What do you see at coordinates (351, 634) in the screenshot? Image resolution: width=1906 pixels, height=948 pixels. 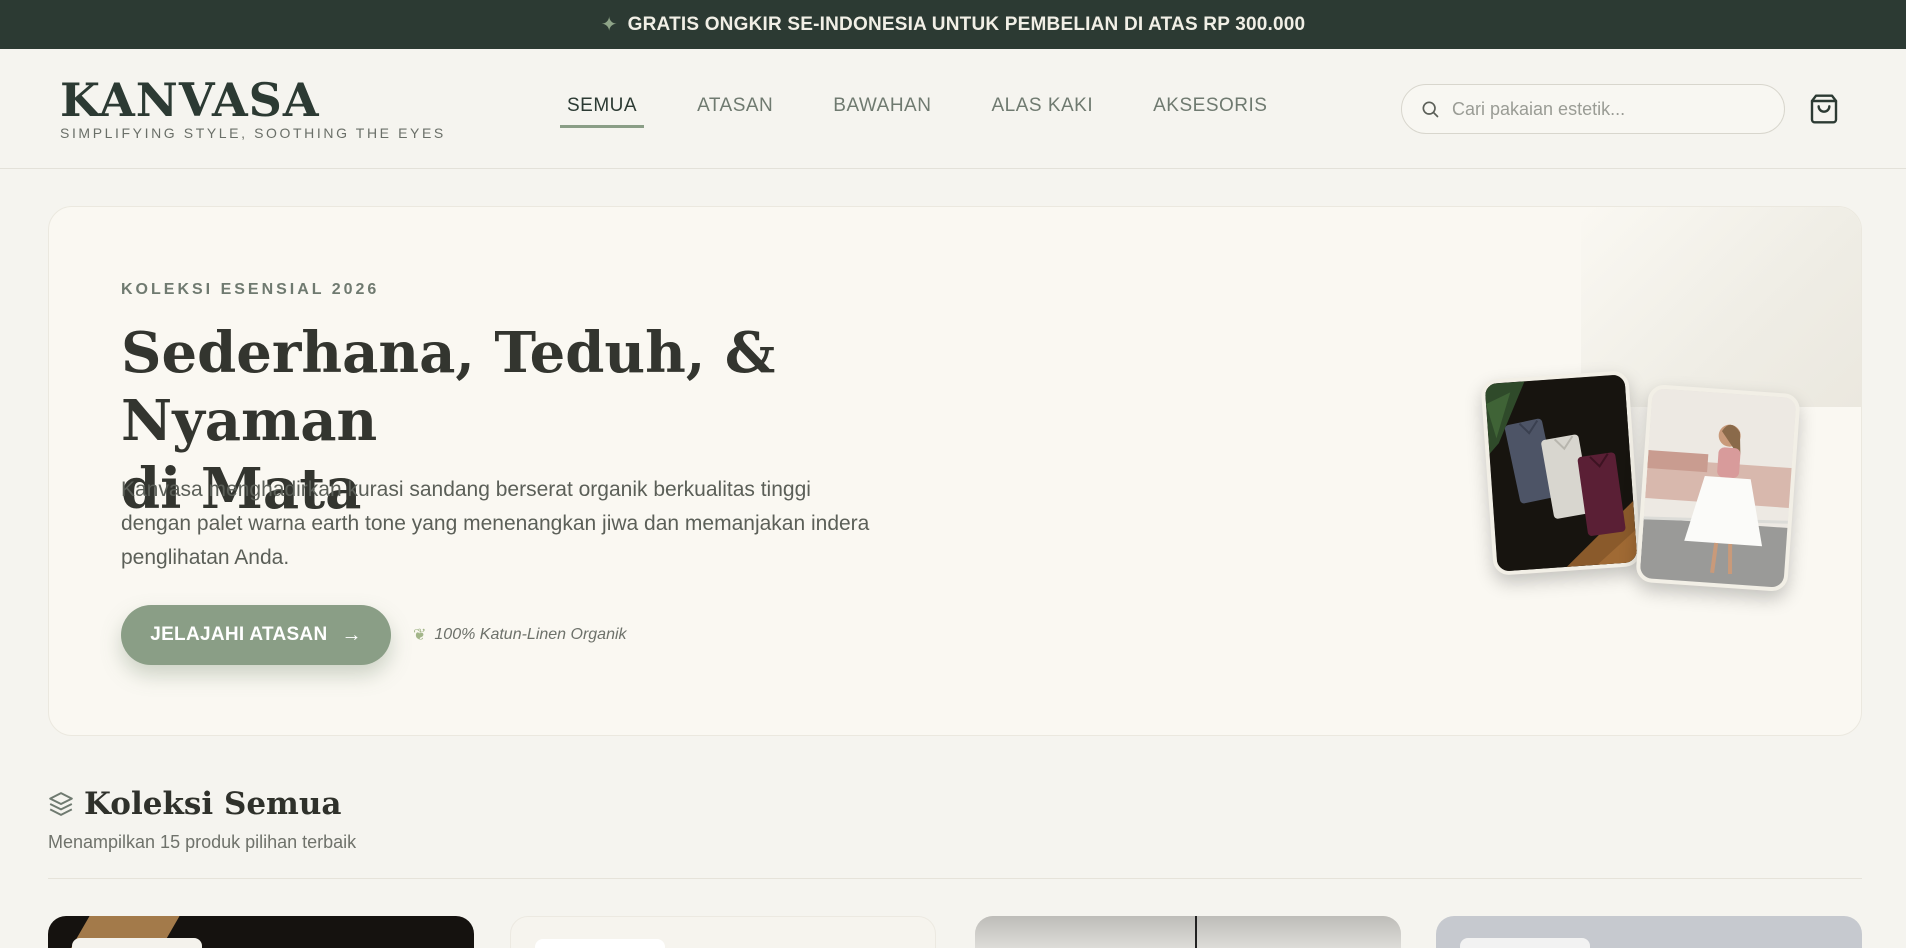 I see `arrow-right-icon: →` at bounding box center [351, 634].